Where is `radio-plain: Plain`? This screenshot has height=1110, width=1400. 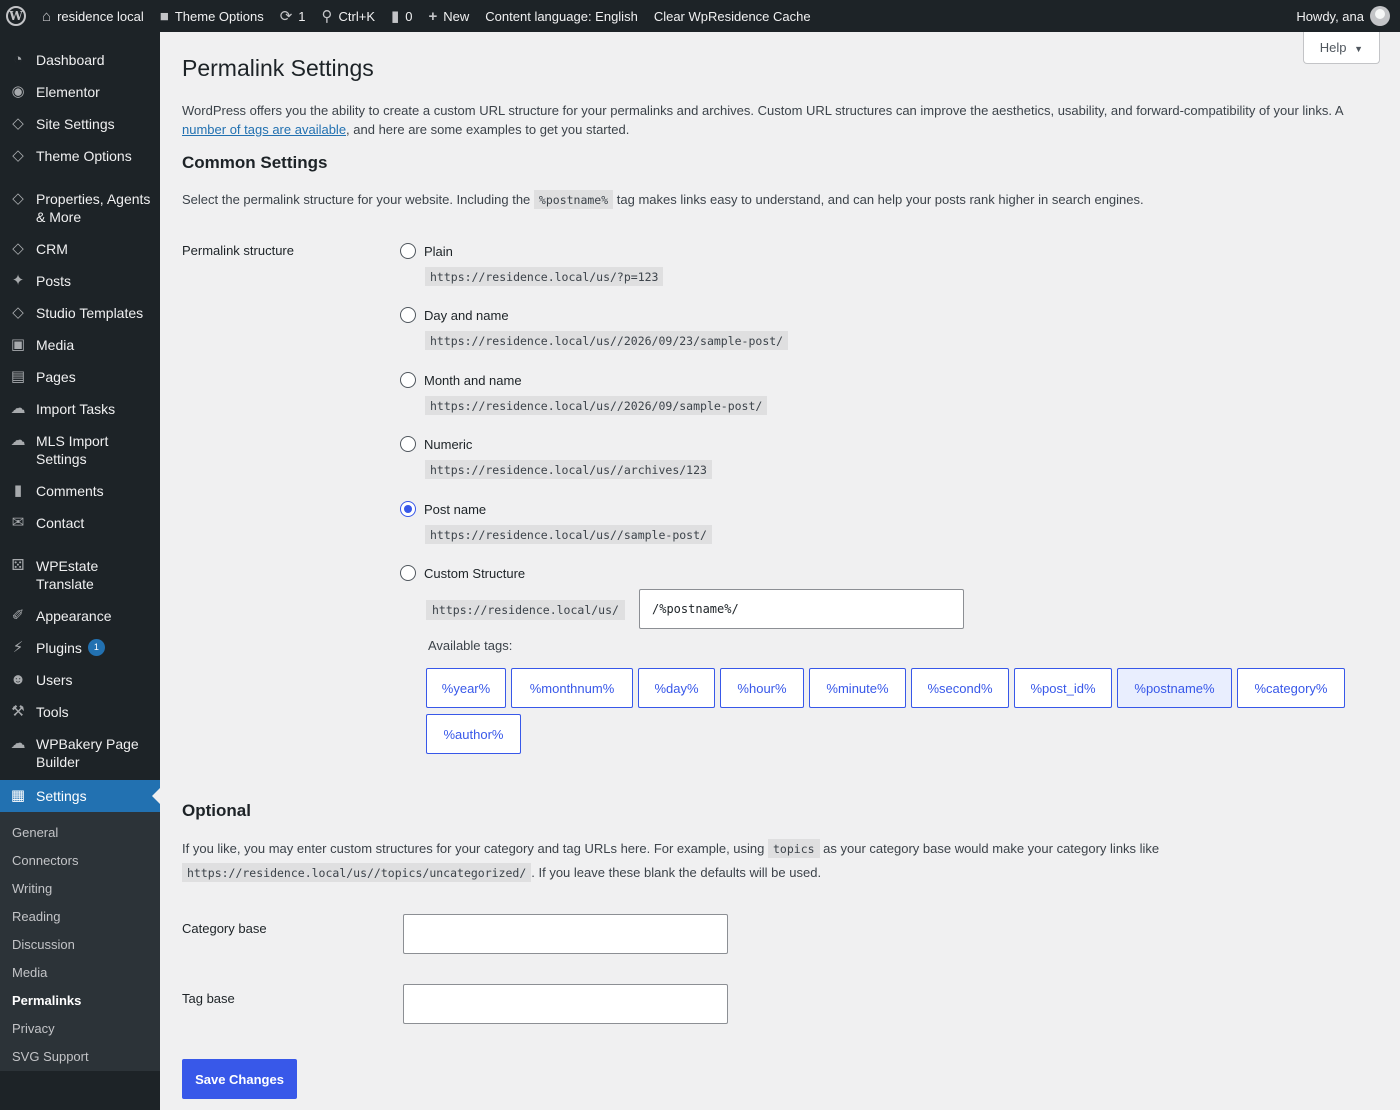 radio-plain: Plain is located at coordinates (531, 251).